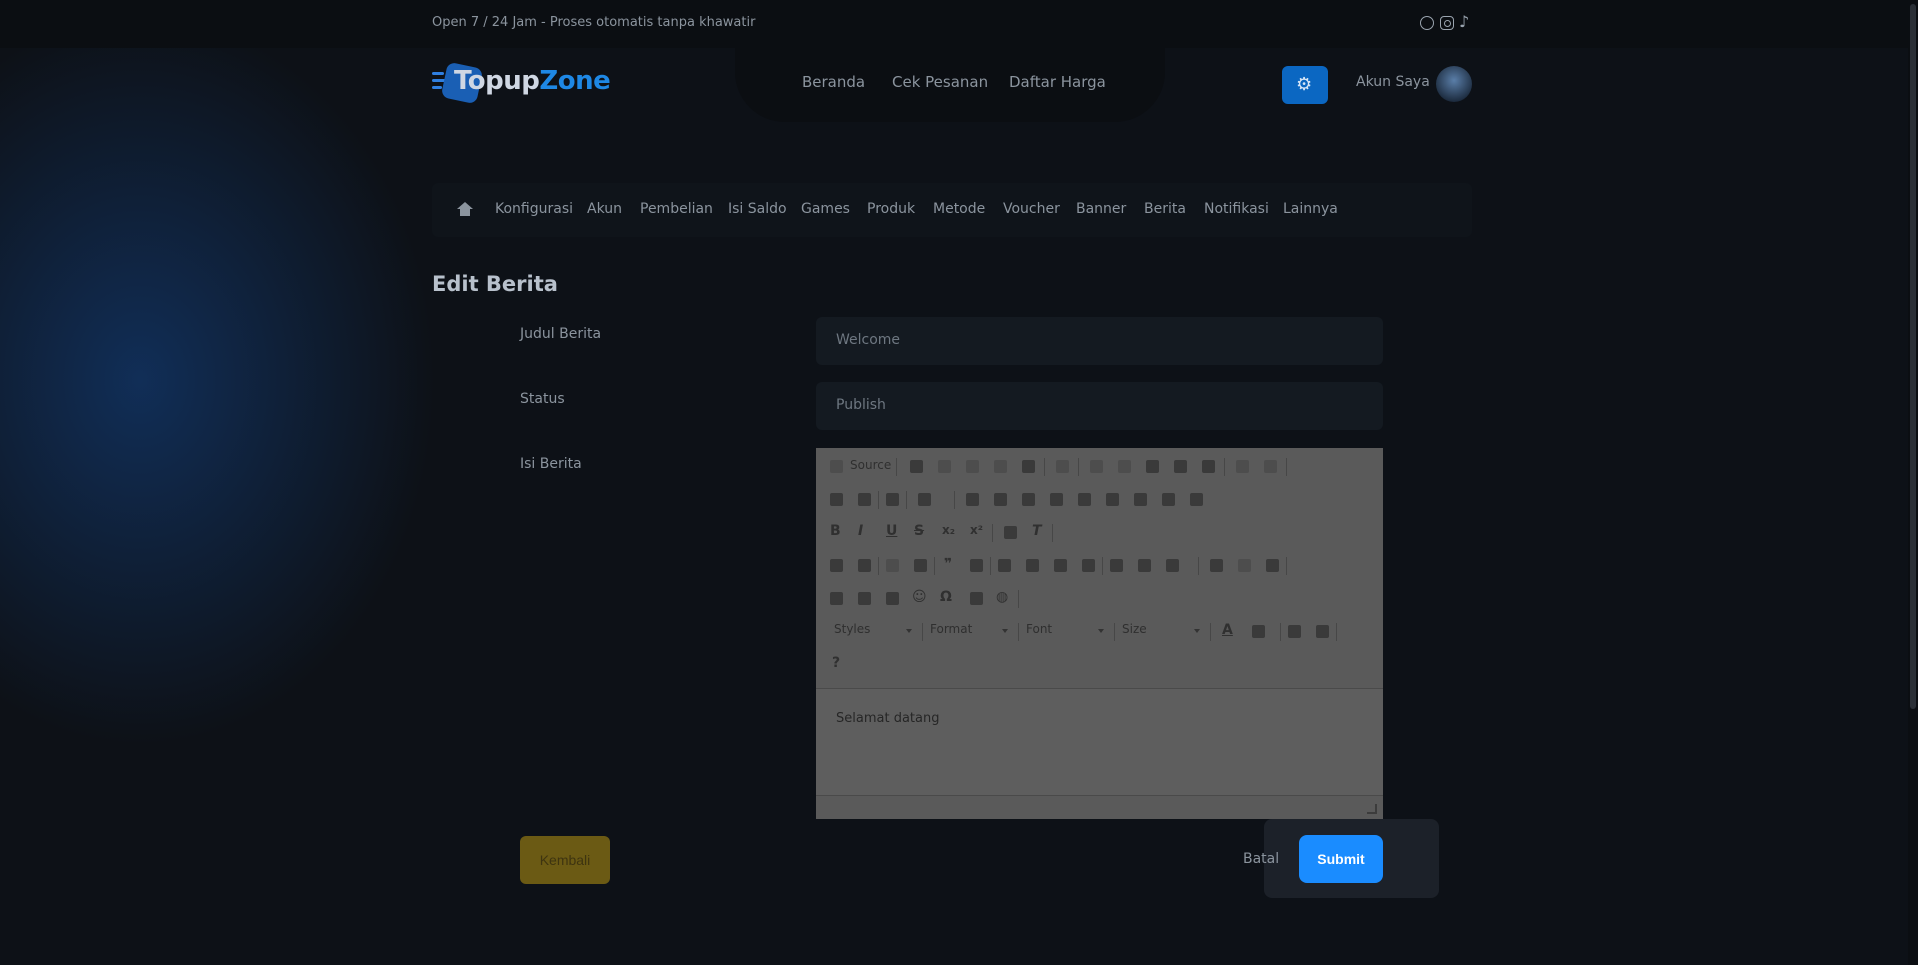 This screenshot has height=965, width=1918. What do you see at coordinates (924, 499) in the screenshot?
I see `spellcheck-icon` at bounding box center [924, 499].